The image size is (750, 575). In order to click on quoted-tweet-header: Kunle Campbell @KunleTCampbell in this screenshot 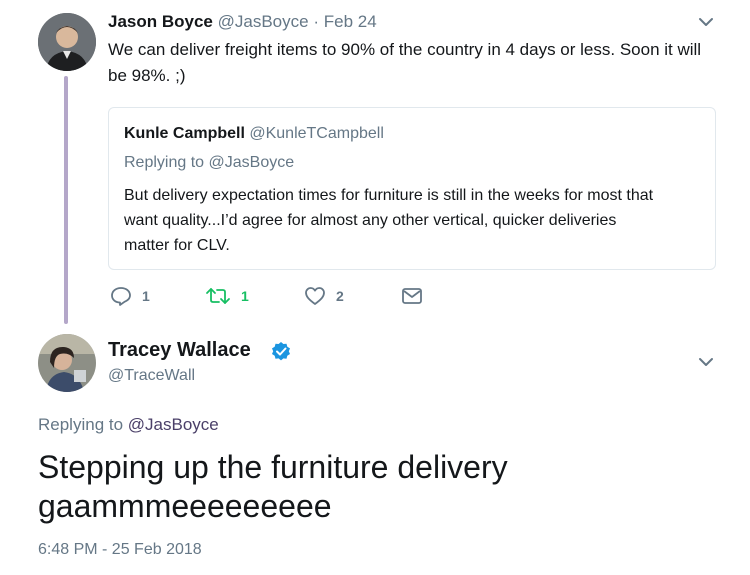, I will do `click(254, 134)`.